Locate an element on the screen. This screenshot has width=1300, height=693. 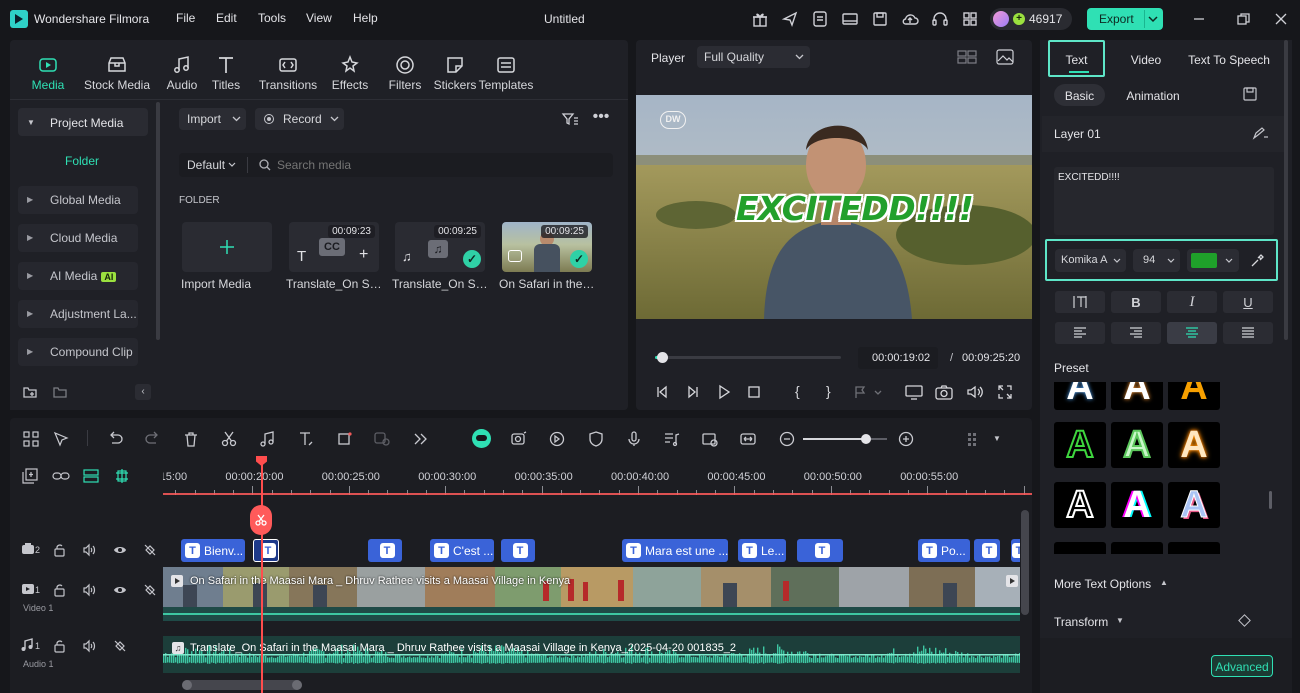
microphone-icon is located at coordinates (634, 439).